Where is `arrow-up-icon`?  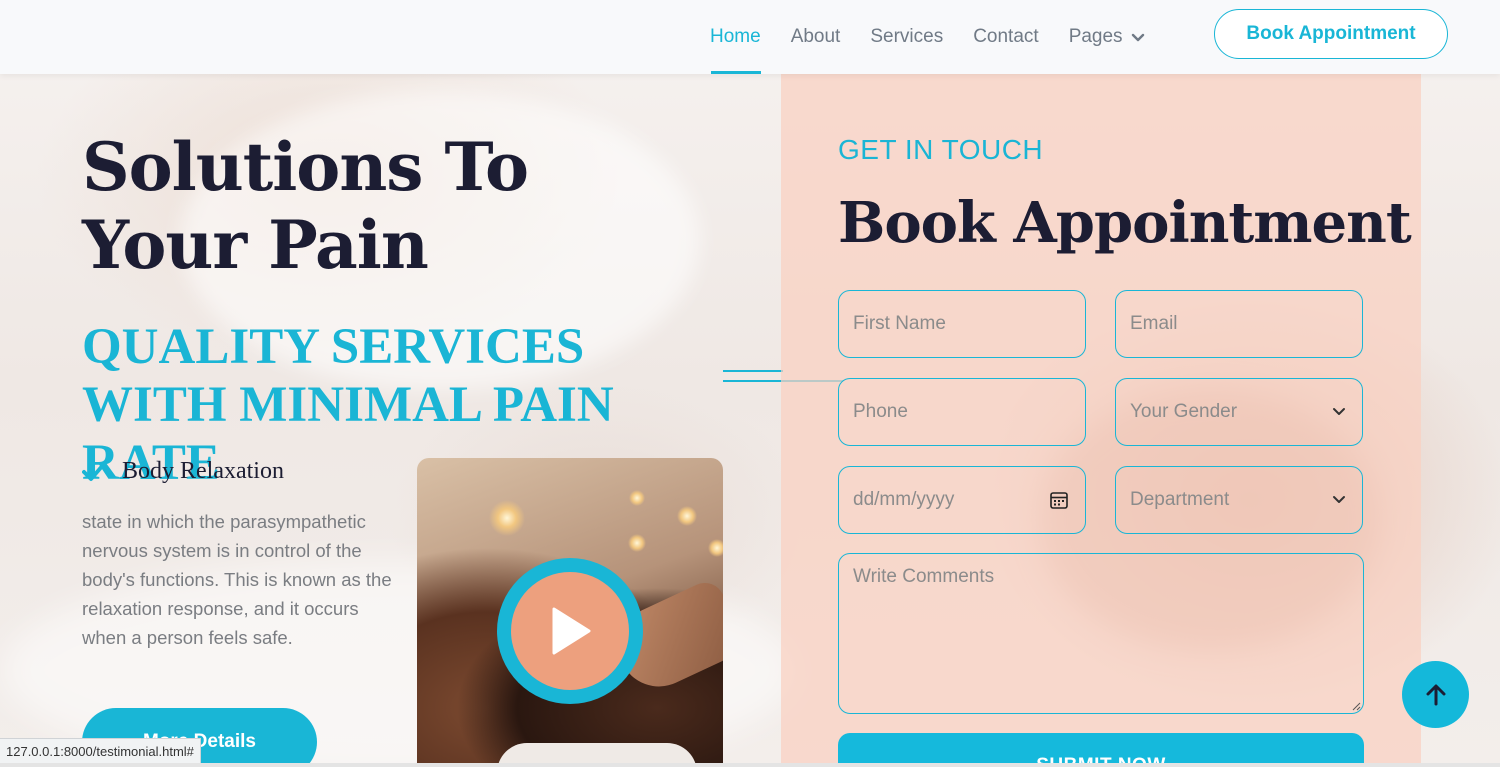 arrow-up-icon is located at coordinates (1435, 694).